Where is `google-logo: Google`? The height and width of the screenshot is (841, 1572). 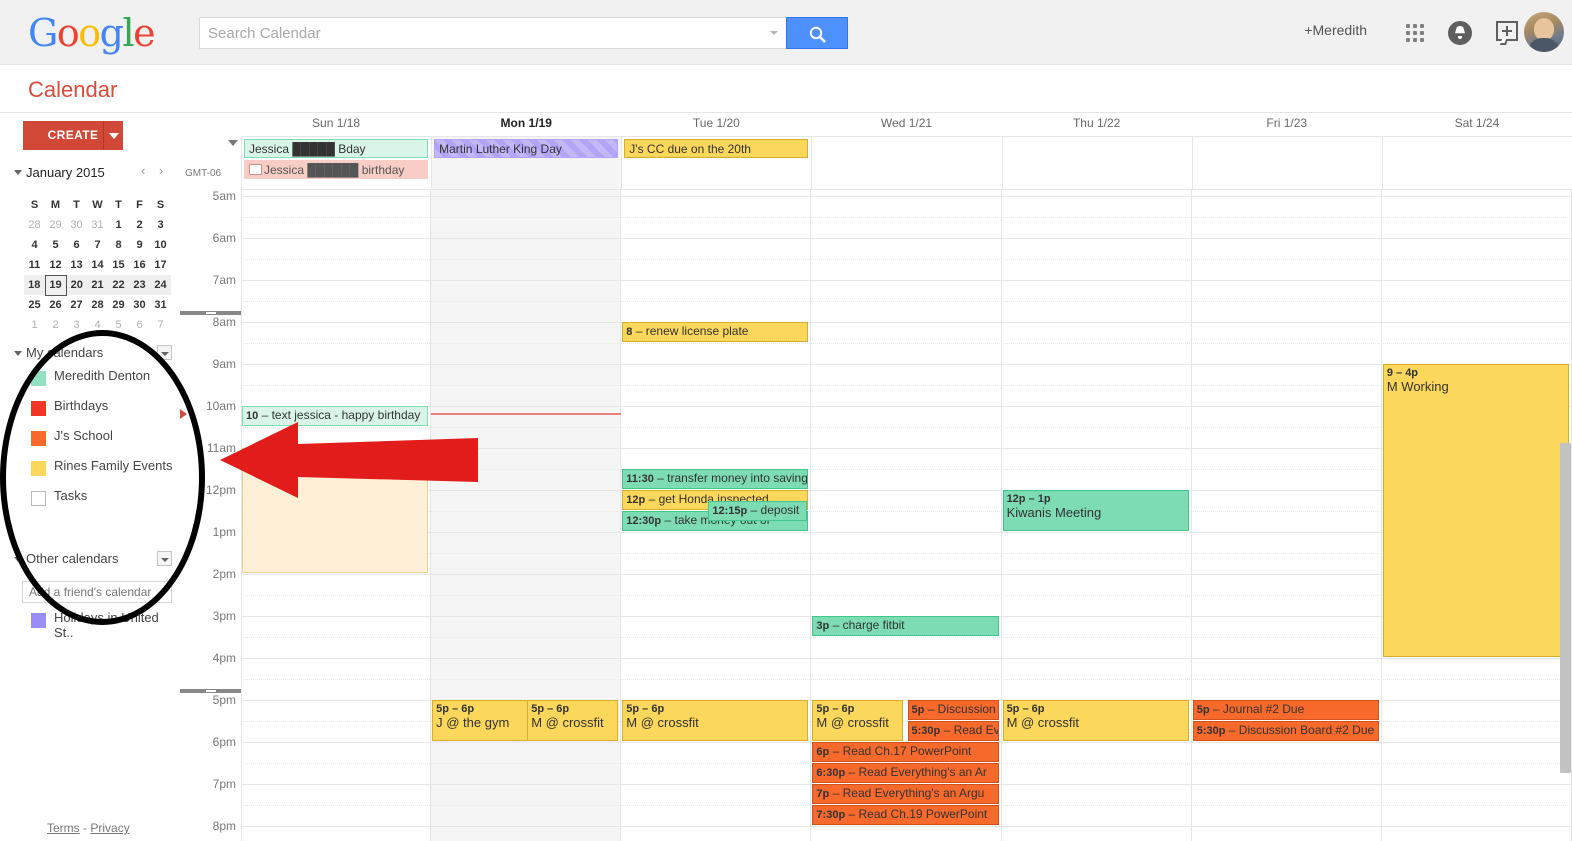 google-logo: Google is located at coordinates (92, 33).